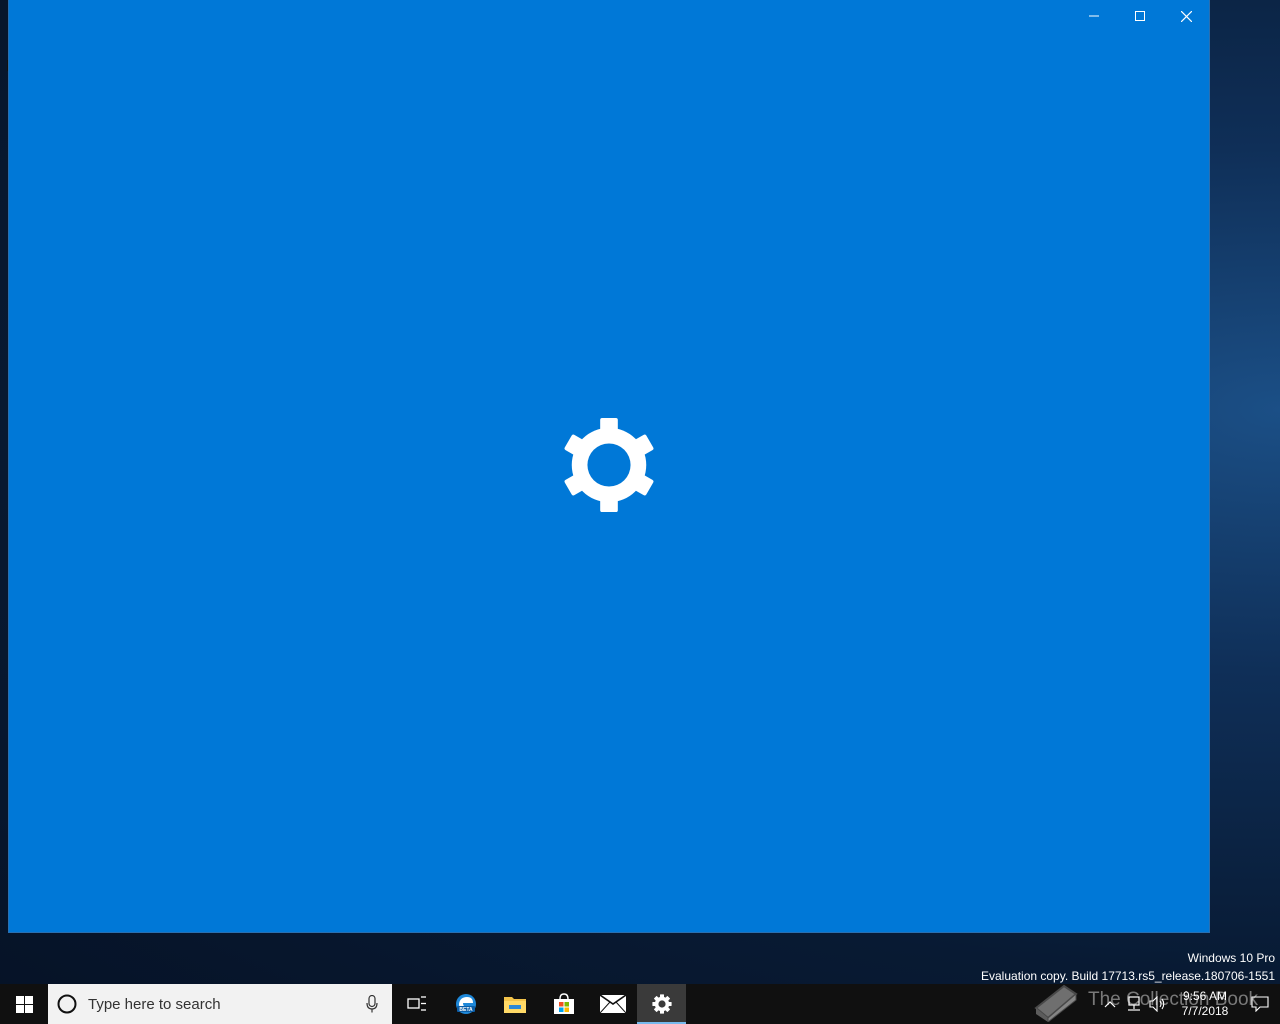 Image resolution: width=1280 pixels, height=1024 pixels. I want to click on taskbar: Type here to search BETA, so click(640, 1004).